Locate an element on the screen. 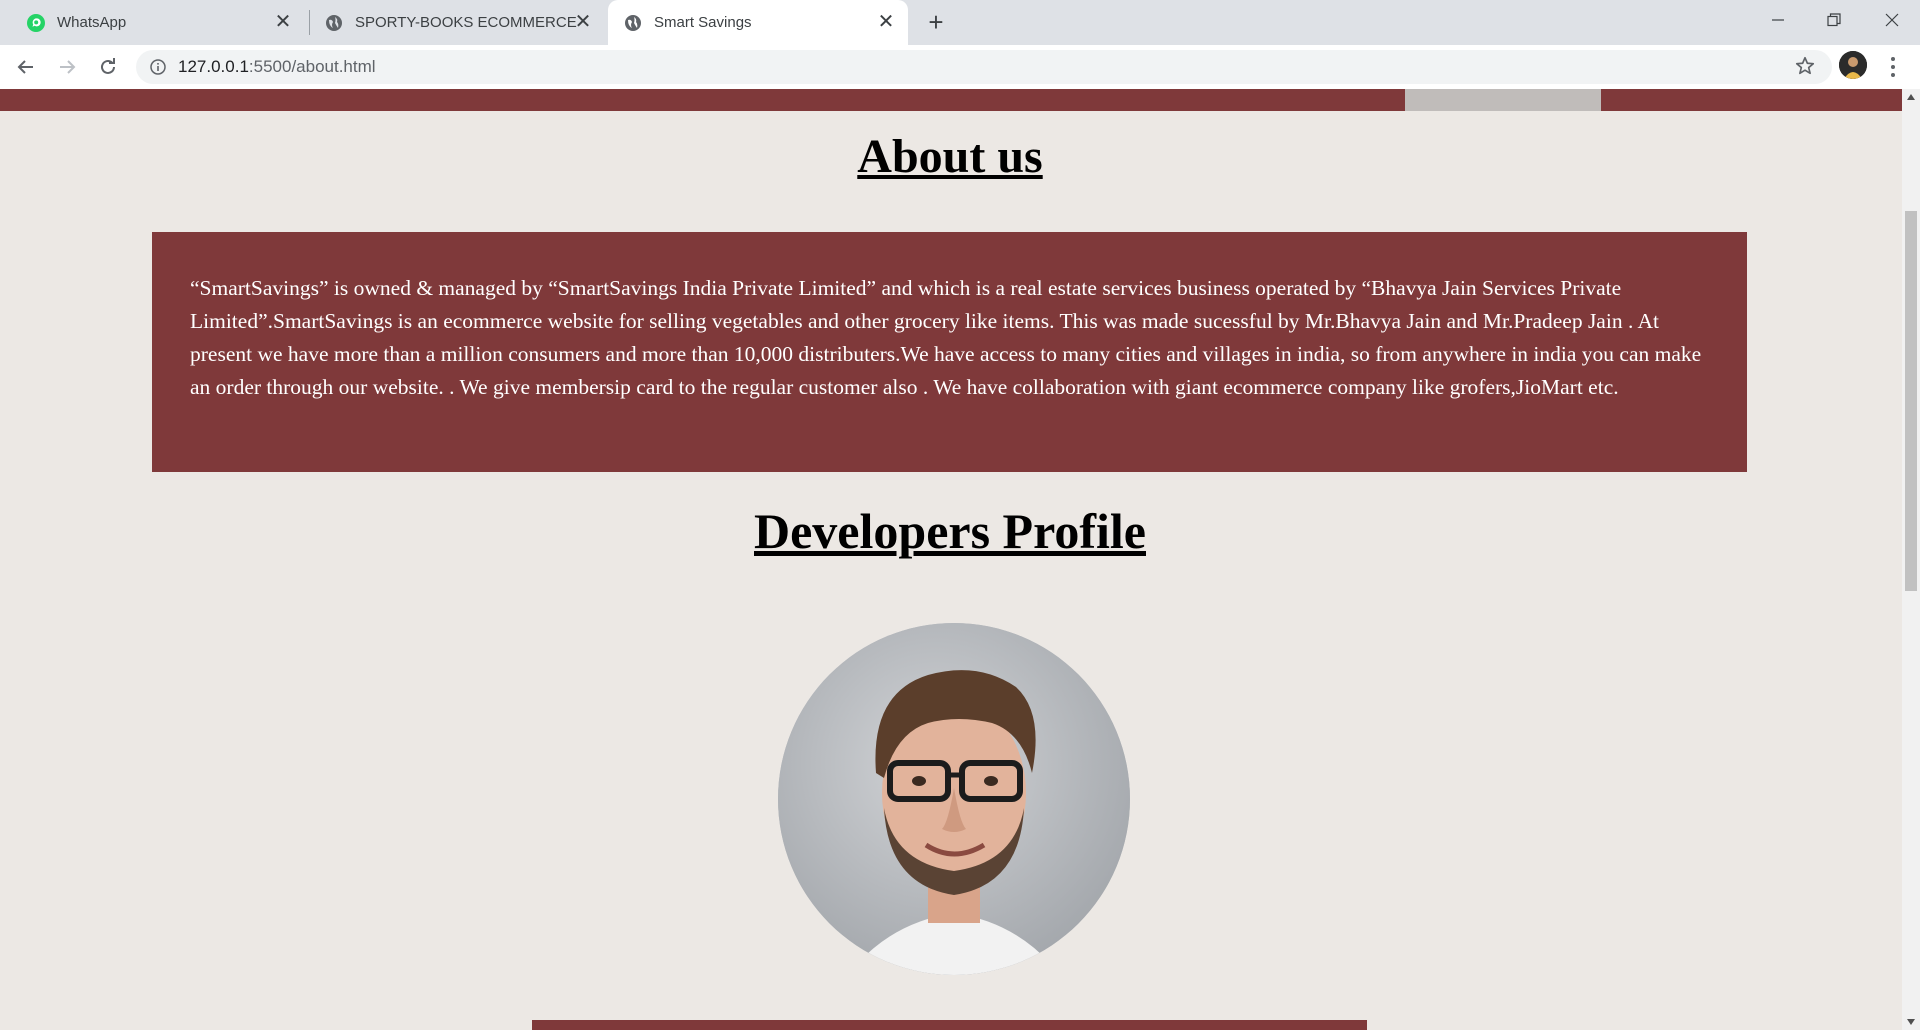 The height and width of the screenshot is (1030, 1920). forward-button is located at coordinates (67, 67).